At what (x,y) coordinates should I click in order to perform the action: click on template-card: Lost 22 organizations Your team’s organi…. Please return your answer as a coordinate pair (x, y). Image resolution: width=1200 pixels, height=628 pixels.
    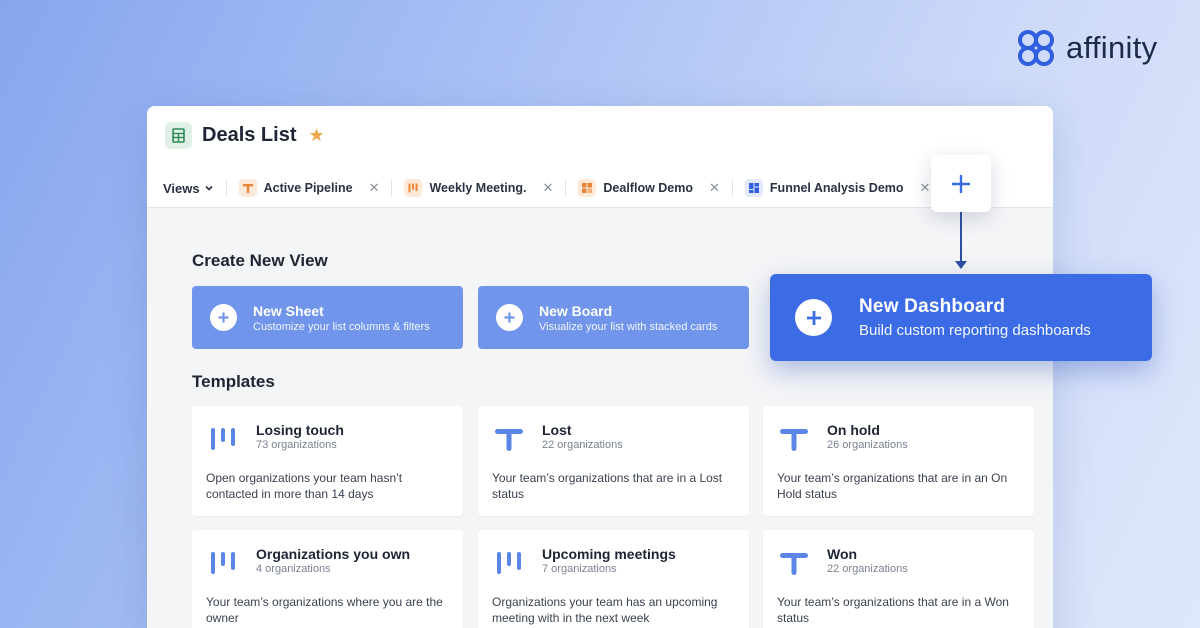
    Looking at the image, I should click on (613, 461).